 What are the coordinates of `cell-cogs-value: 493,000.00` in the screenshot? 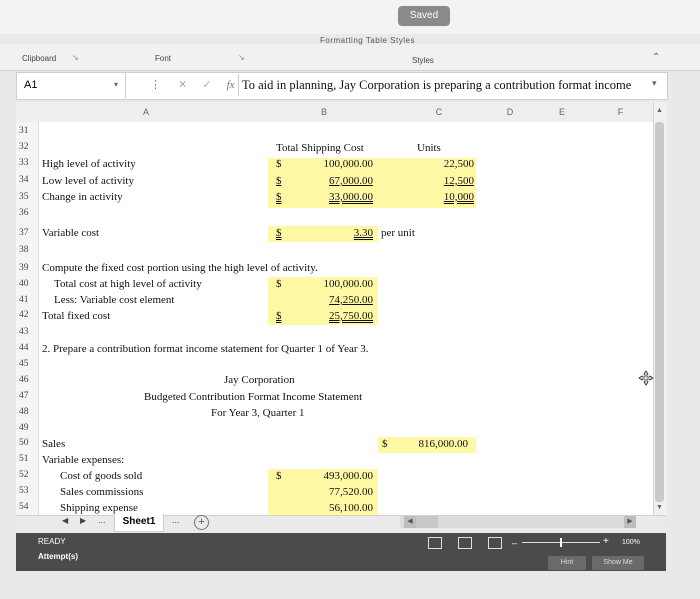 It's located at (337, 476).